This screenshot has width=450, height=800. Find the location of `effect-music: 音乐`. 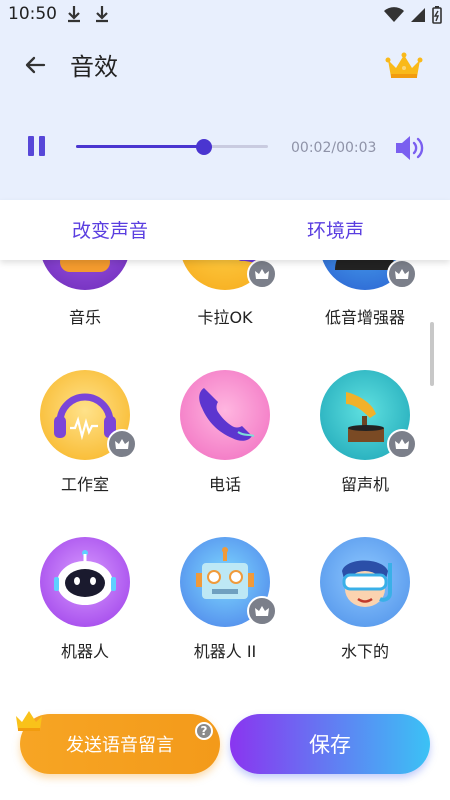

effect-music: 音乐 is located at coordinates (85, 300).